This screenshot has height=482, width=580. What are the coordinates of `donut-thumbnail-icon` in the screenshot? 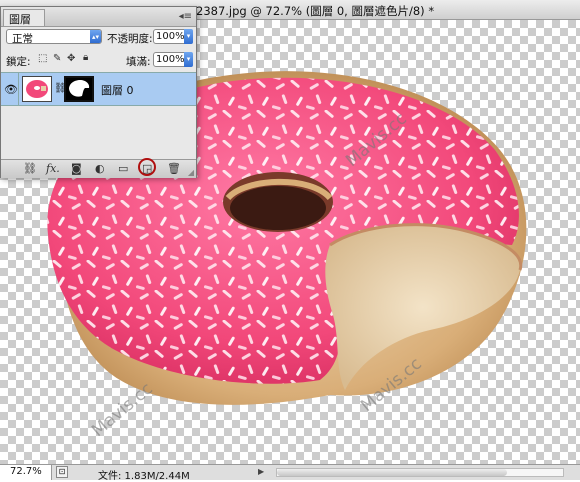 It's located at (37, 89).